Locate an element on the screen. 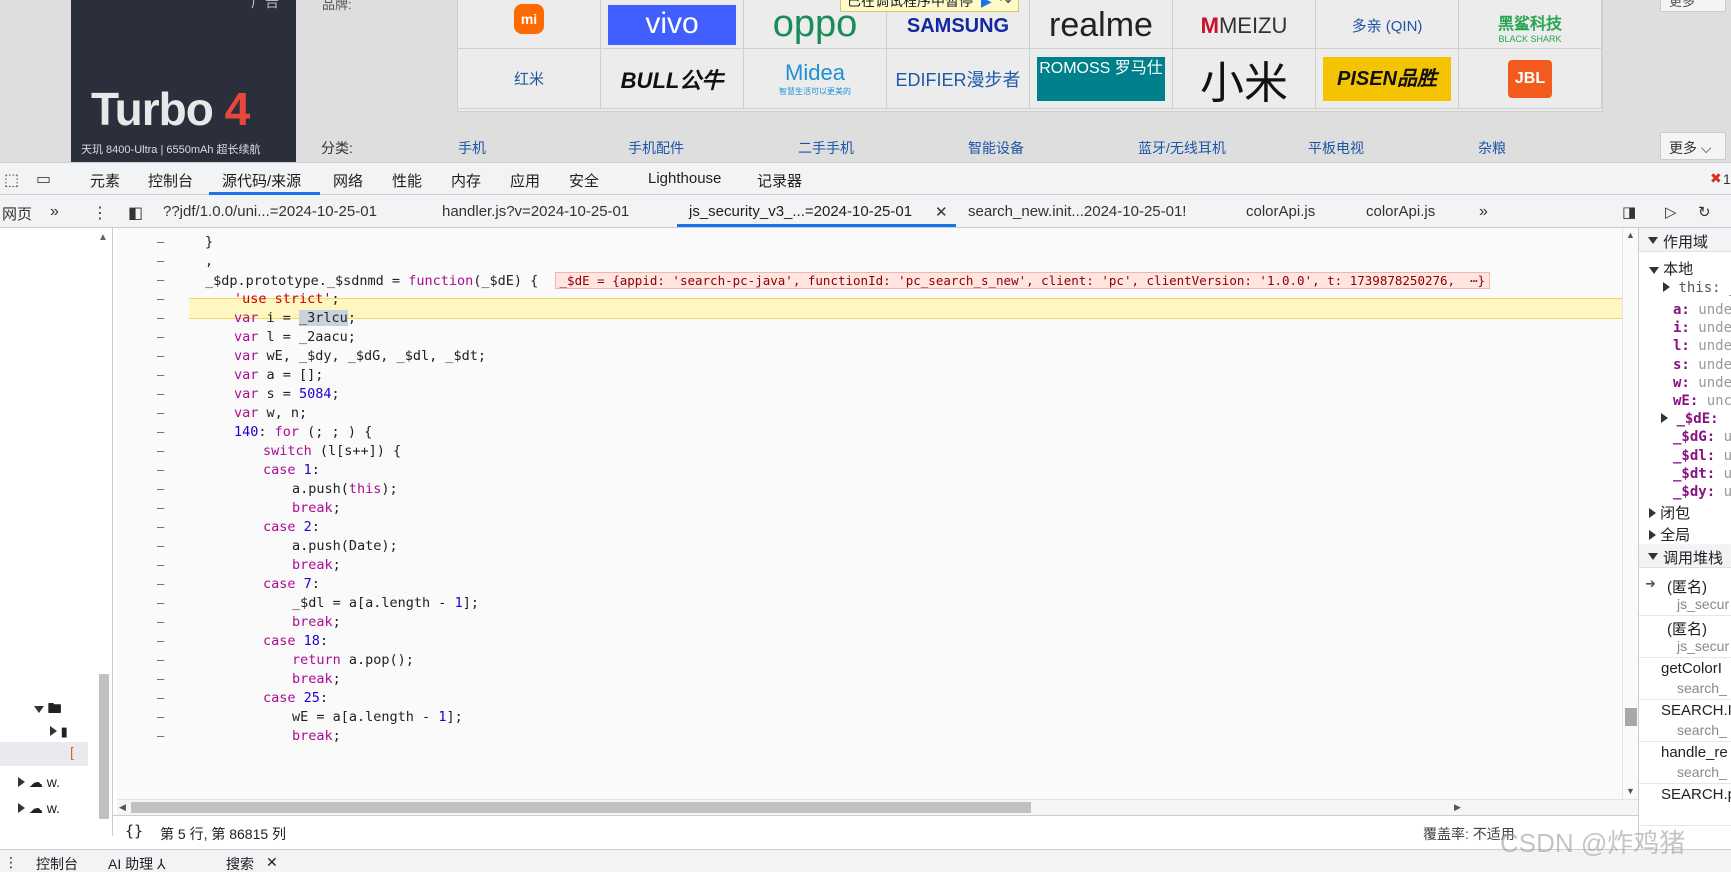 The width and height of the screenshot is (1731, 874). category-item: 手机 is located at coordinates (472, 148).